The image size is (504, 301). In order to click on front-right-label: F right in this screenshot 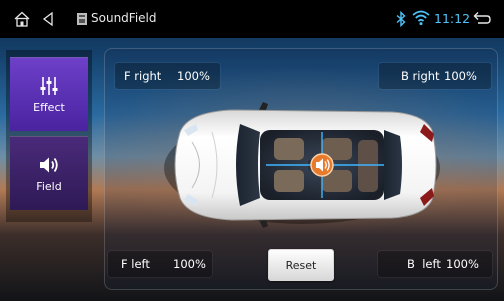, I will do `click(143, 76)`.